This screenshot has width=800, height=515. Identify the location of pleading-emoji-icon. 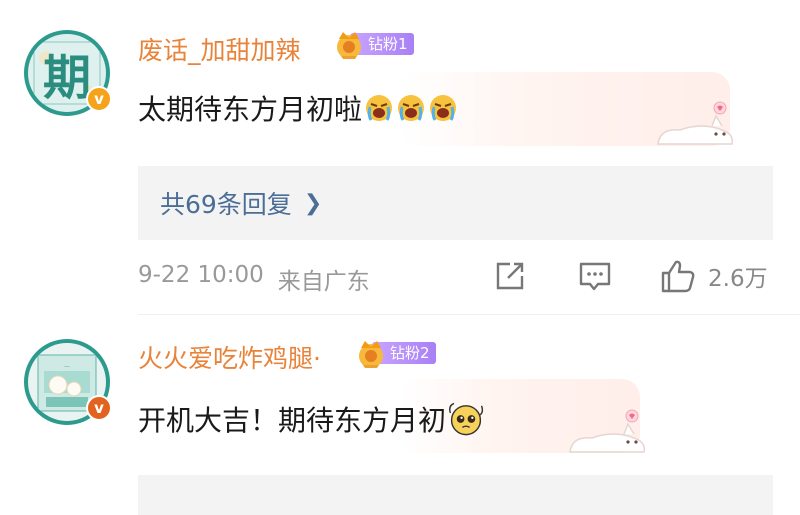
(466, 419).